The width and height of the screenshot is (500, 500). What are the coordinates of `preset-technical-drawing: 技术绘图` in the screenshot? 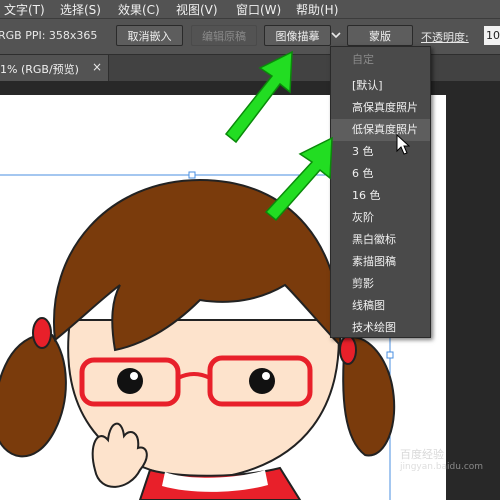 It's located at (380, 328).